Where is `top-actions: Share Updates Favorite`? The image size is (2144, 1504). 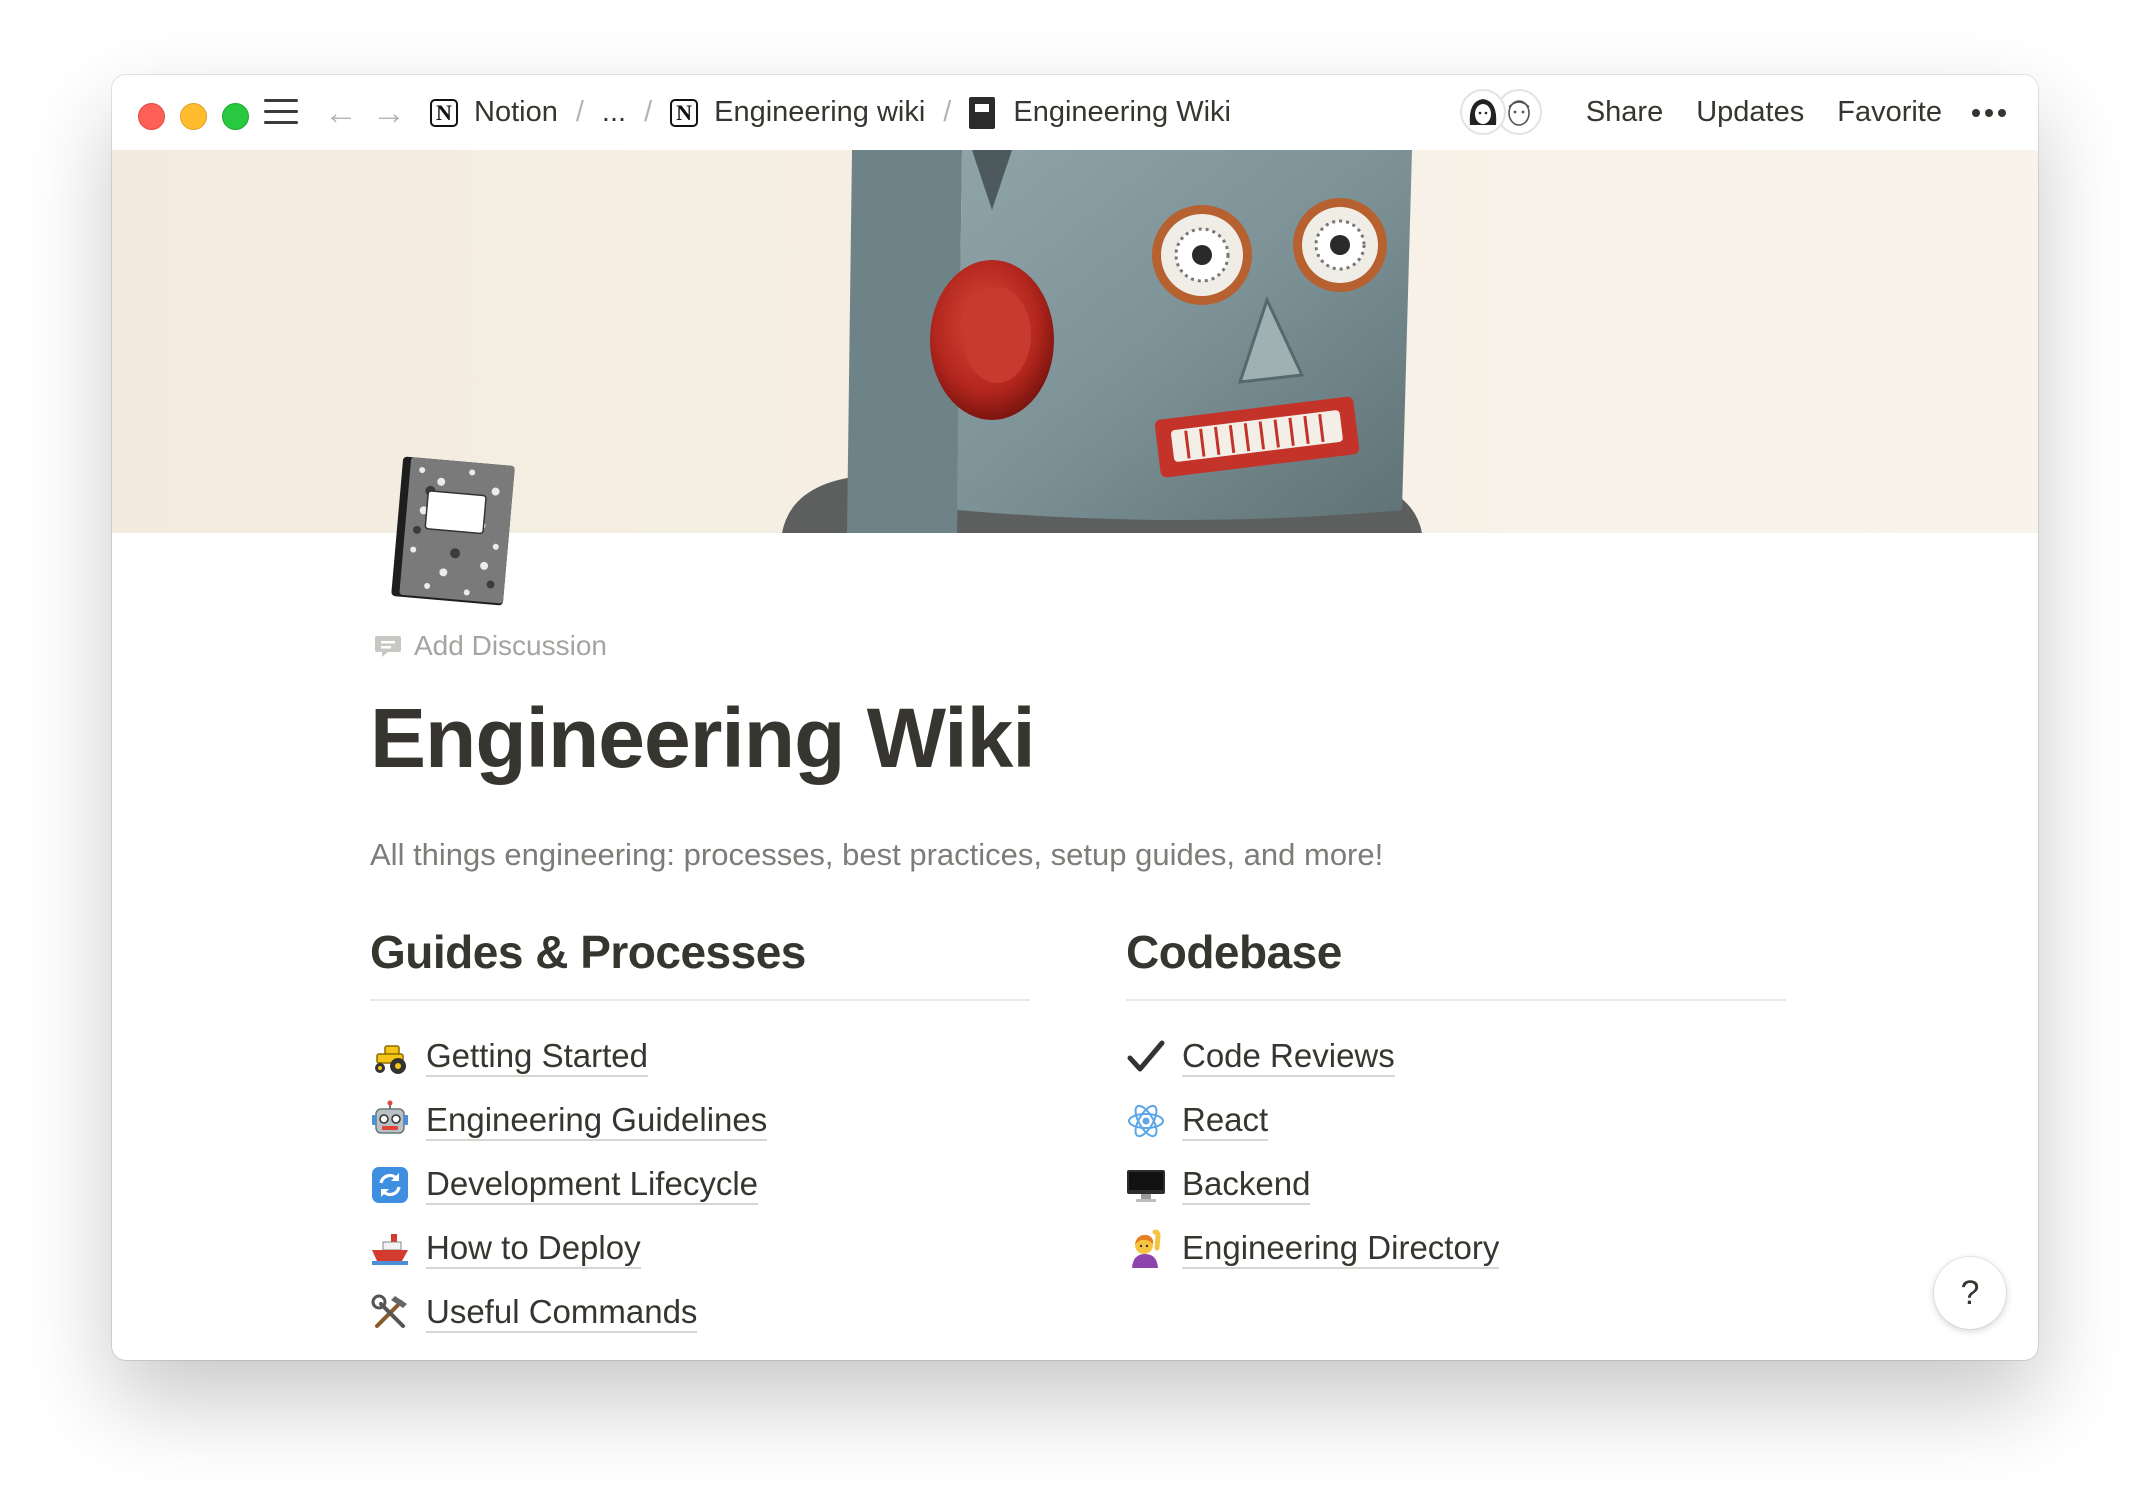 top-actions: Share Updates Favorite is located at coordinates (1779, 112).